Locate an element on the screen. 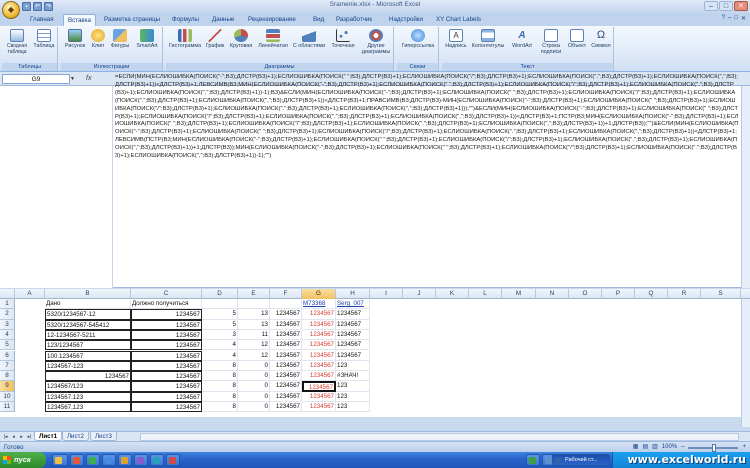 Image resolution: width=750 pixels, height=468 pixels. zoom-out-icon: – is located at coordinates (682, 447).